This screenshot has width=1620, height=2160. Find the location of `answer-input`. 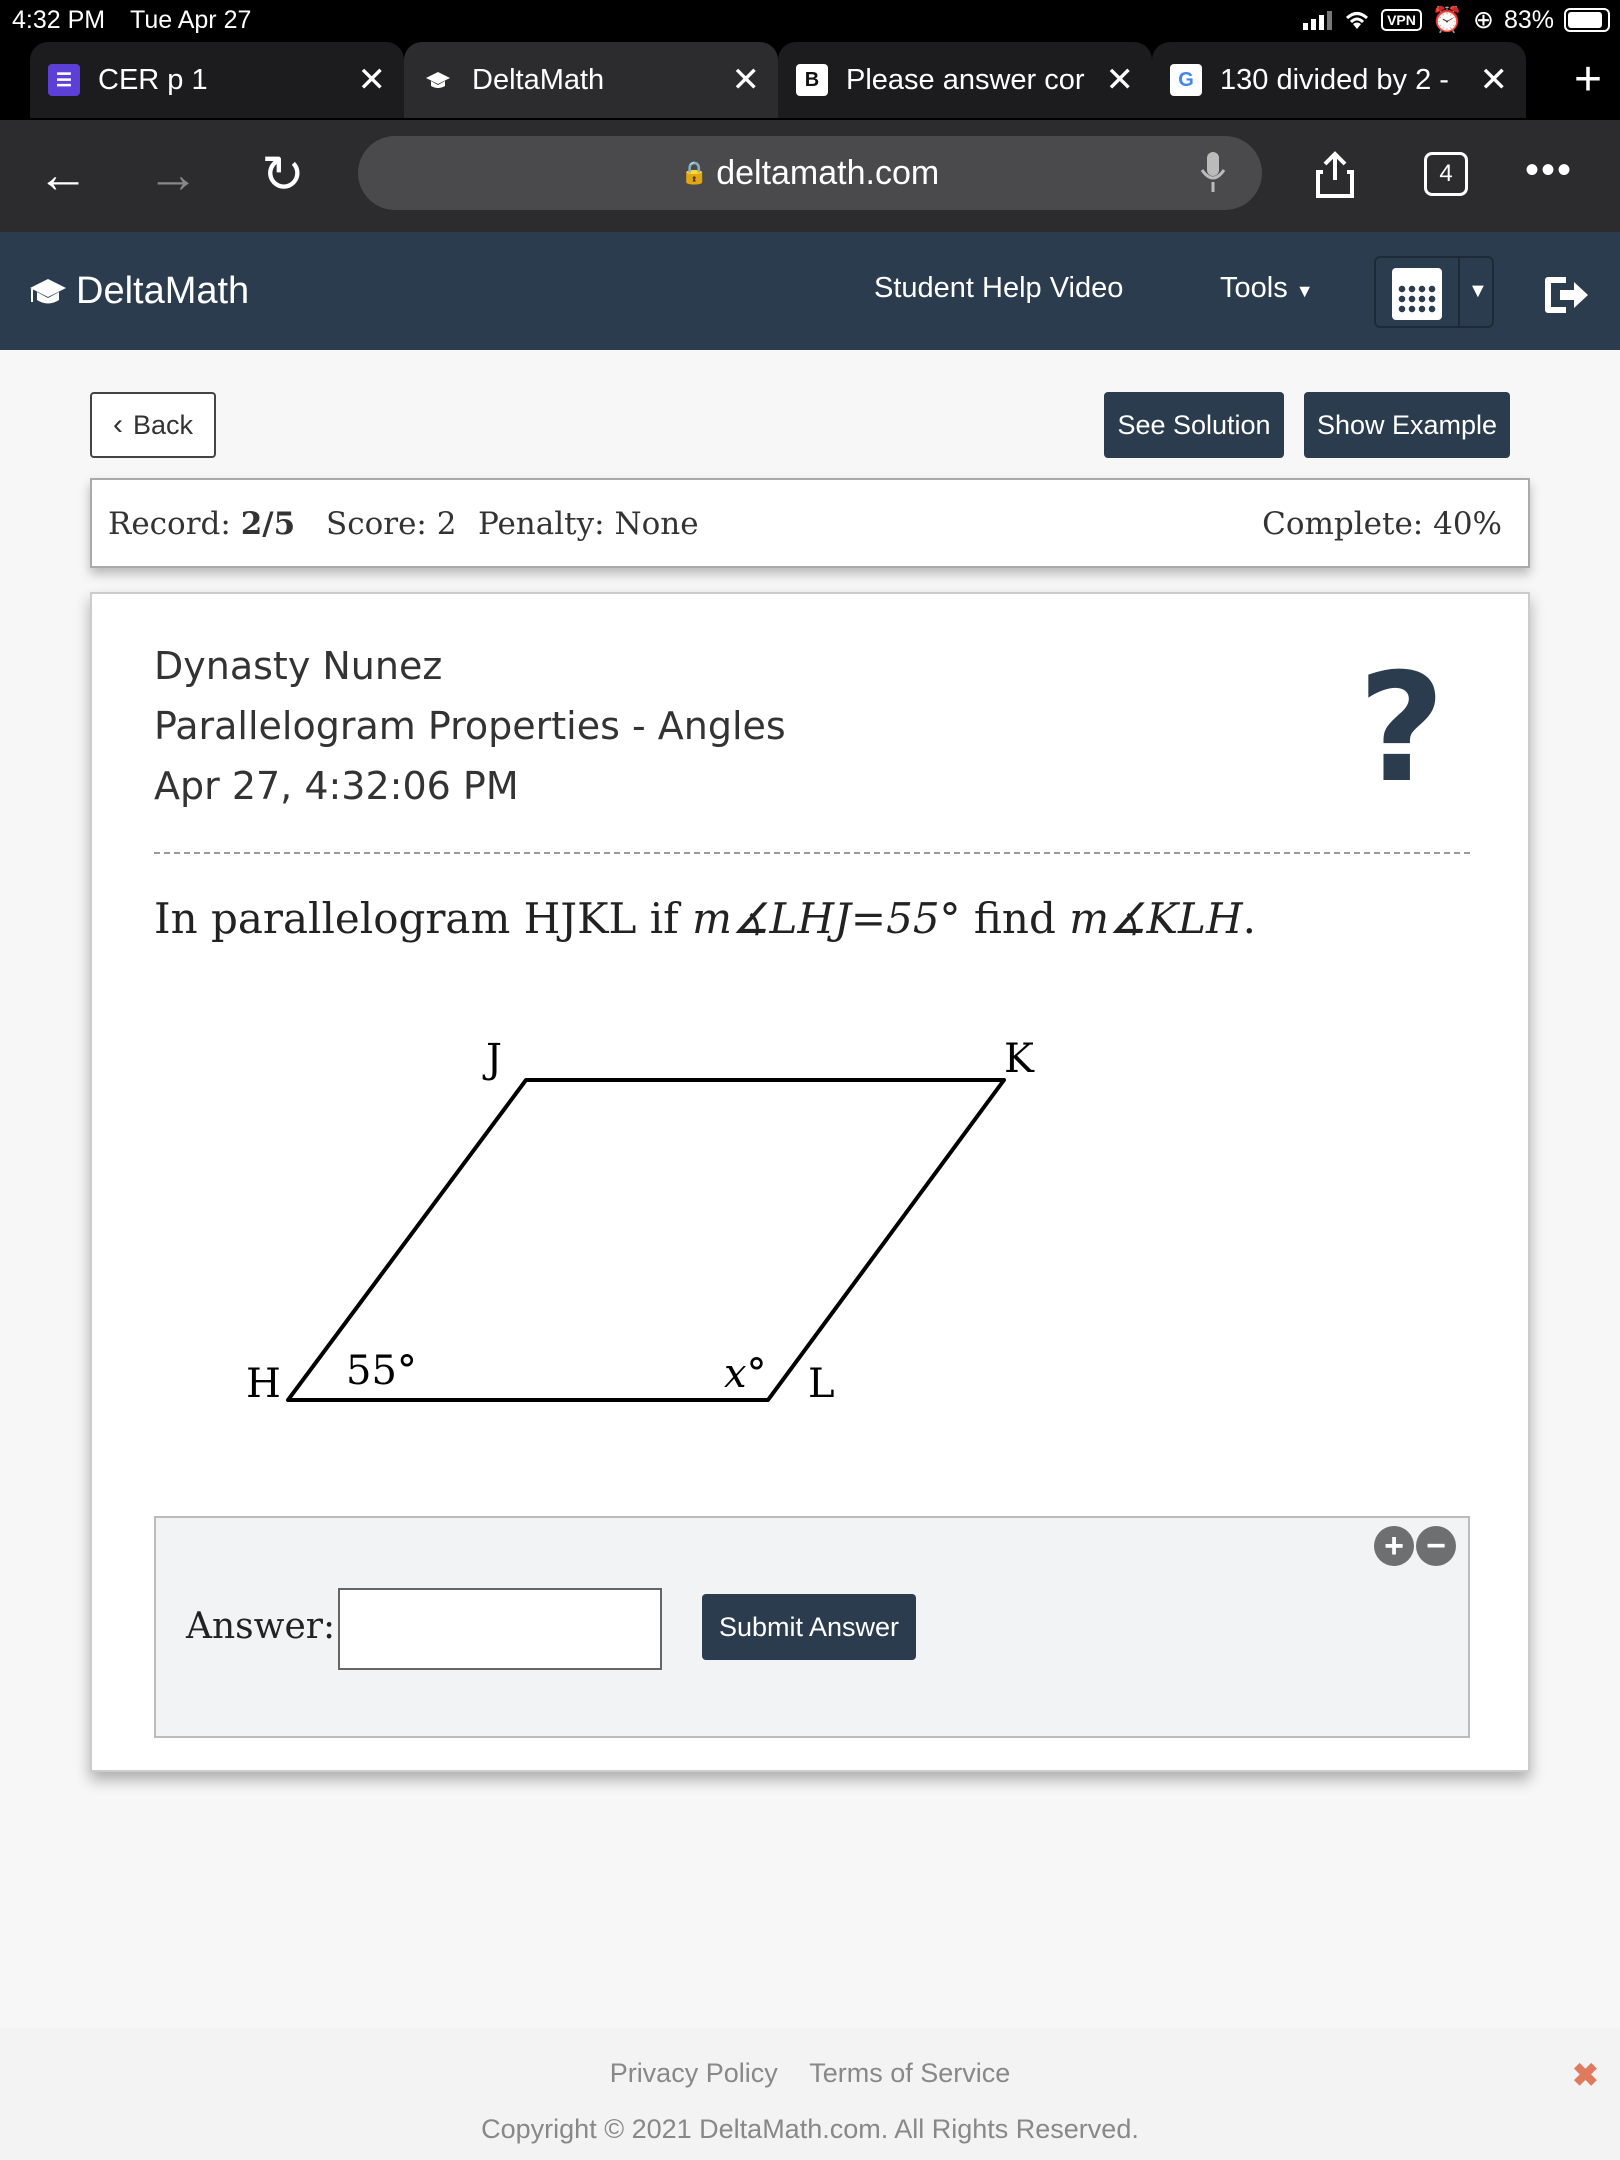

answer-input is located at coordinates (500, 1629).